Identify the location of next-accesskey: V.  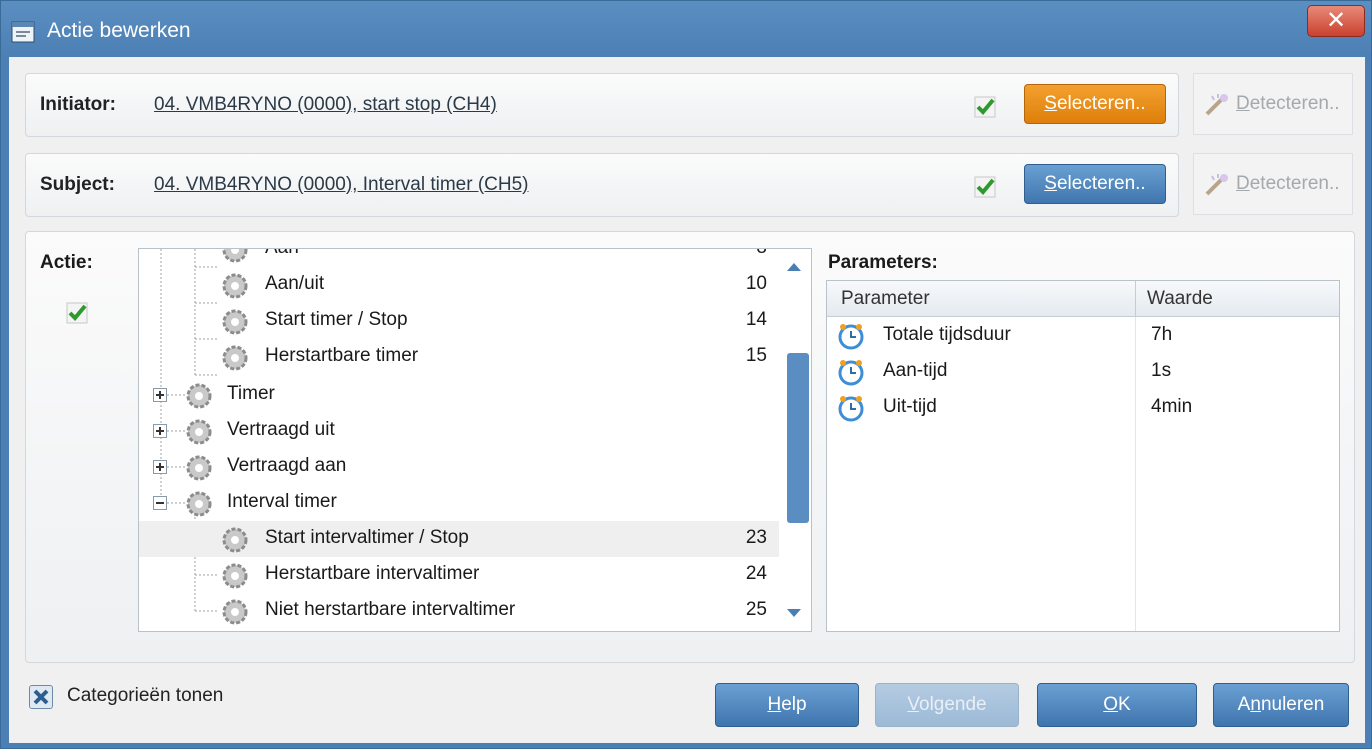
(913, 704).